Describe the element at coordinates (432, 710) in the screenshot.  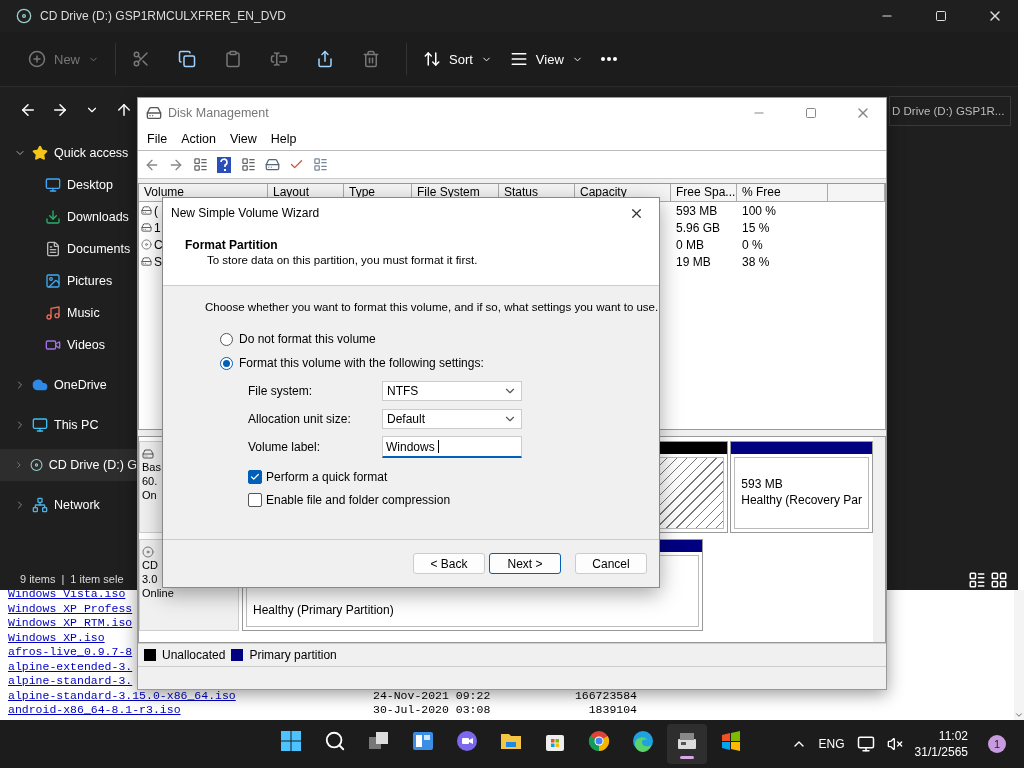
I see `file-date: 30-Jul-2020 03:08` at that location.